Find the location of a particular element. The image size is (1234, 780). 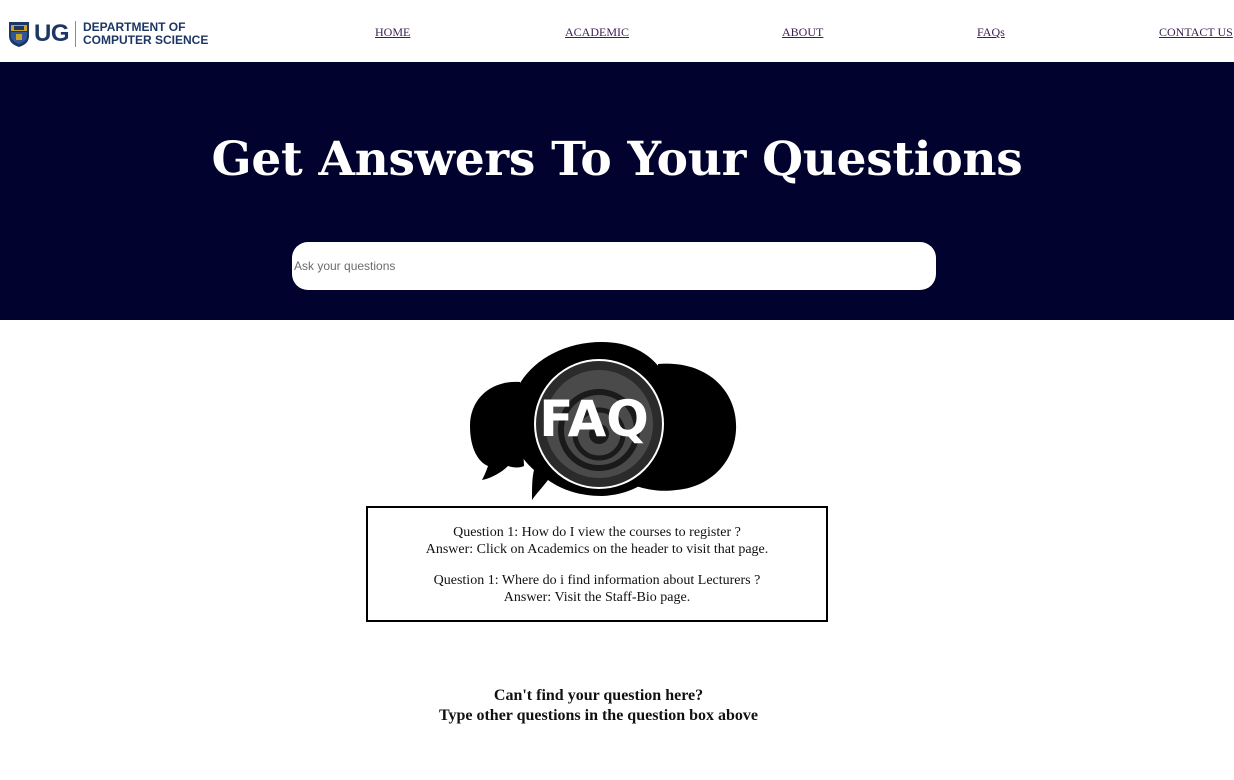

nav-contact-link: CONTACT US is located at coordinates (1196, 32).